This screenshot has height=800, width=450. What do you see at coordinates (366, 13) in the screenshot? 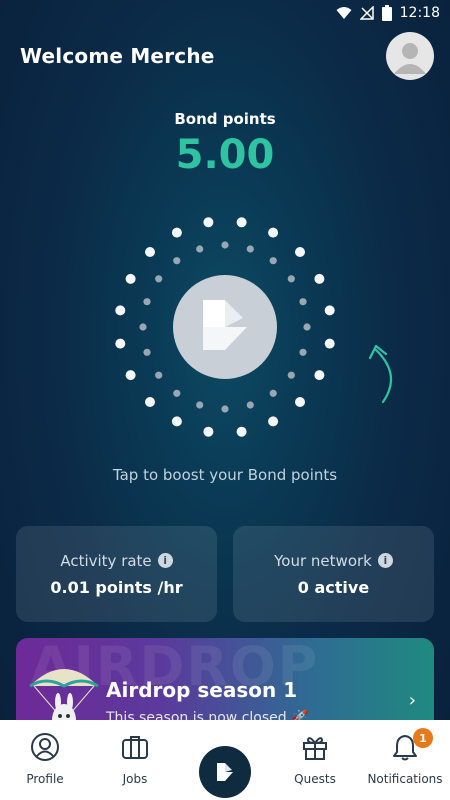
I see `no-signal-icon` at bounding box center [366, 13].